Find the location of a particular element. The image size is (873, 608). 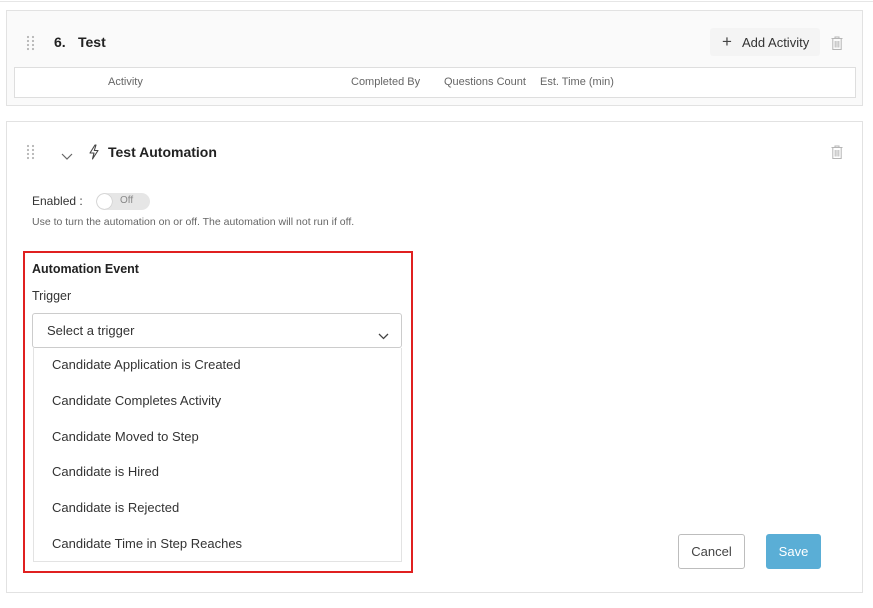

enabled-toggle: Off is located at coordinates (123, 201).